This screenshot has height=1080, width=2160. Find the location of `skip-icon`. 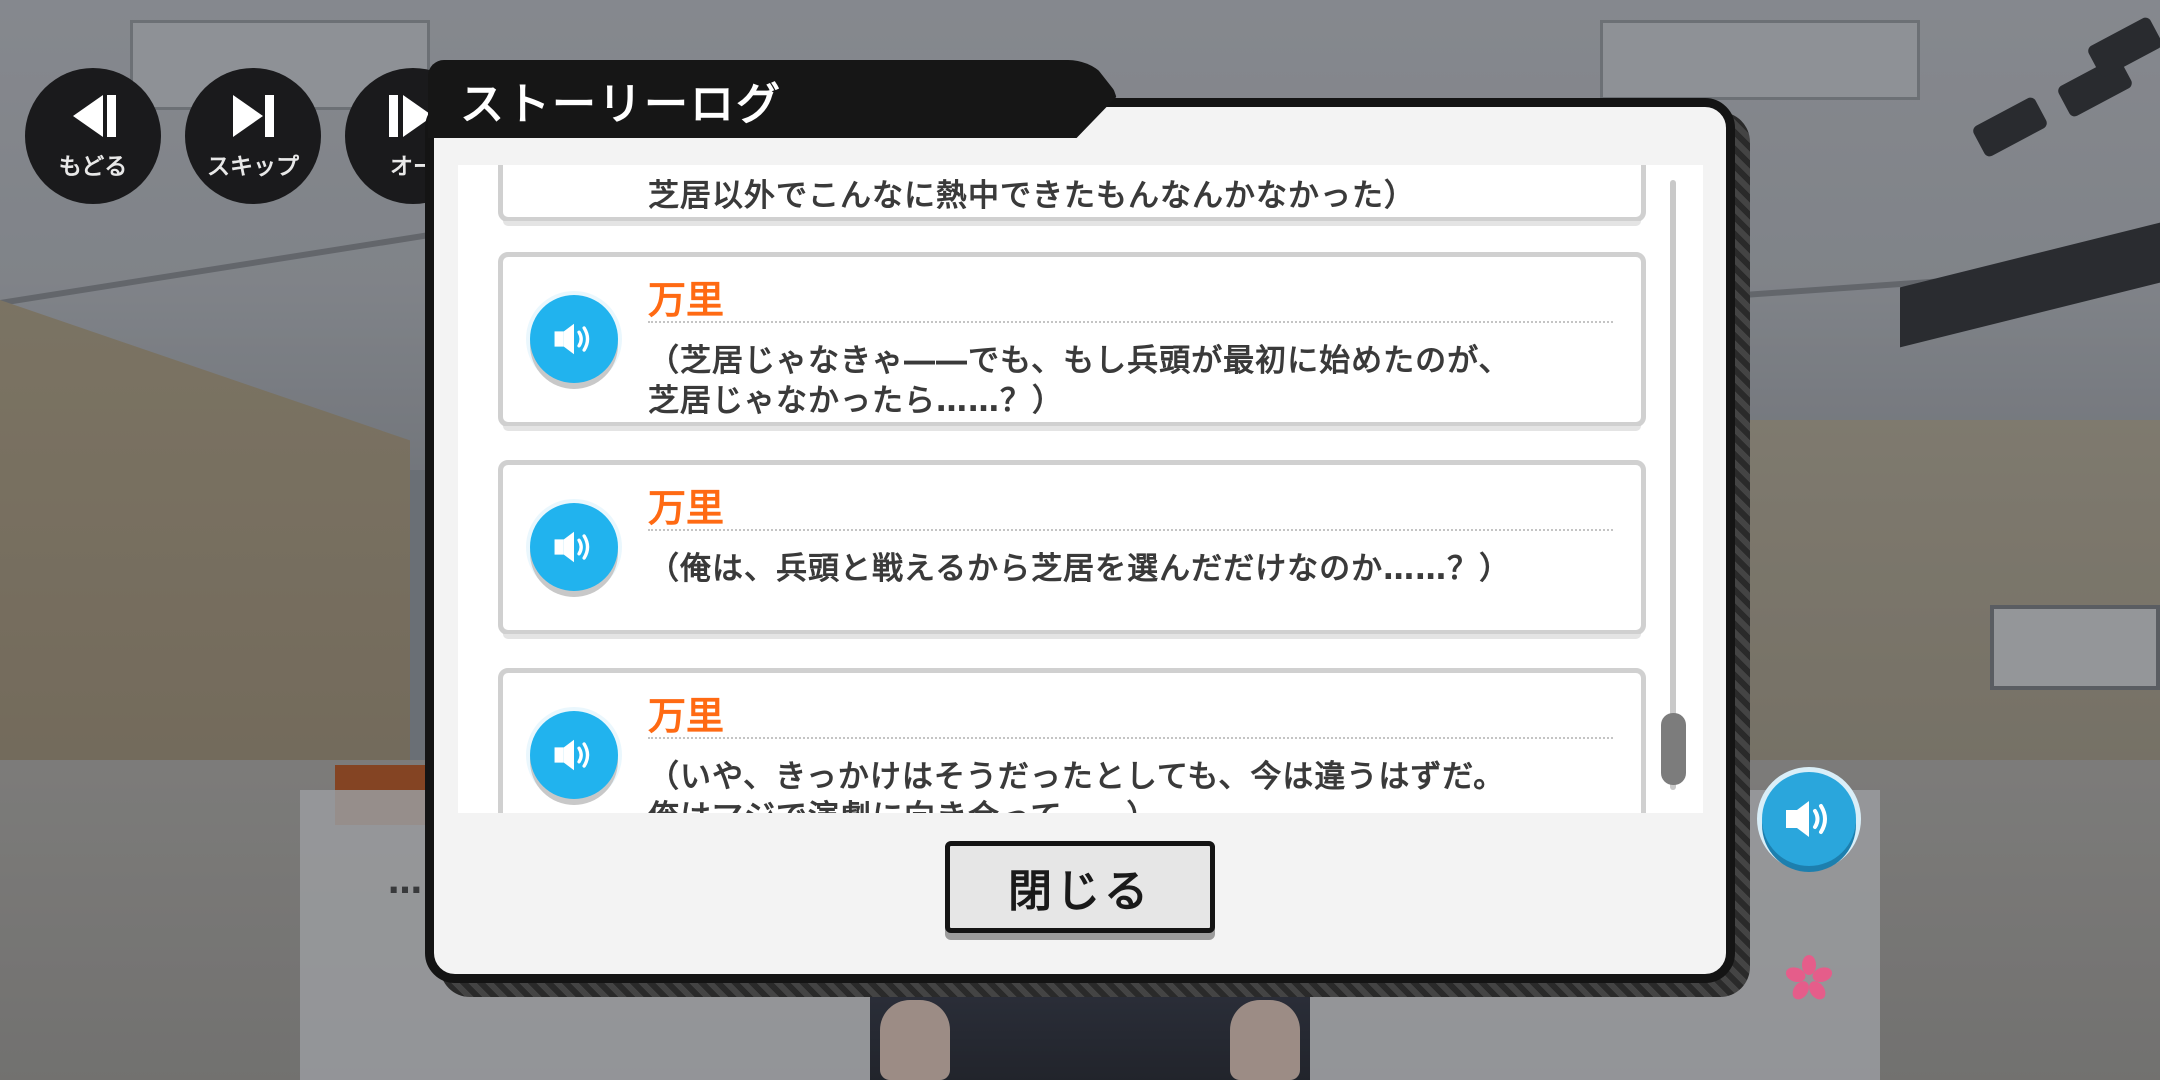

skip-icon is located at coordinates (253, 116).